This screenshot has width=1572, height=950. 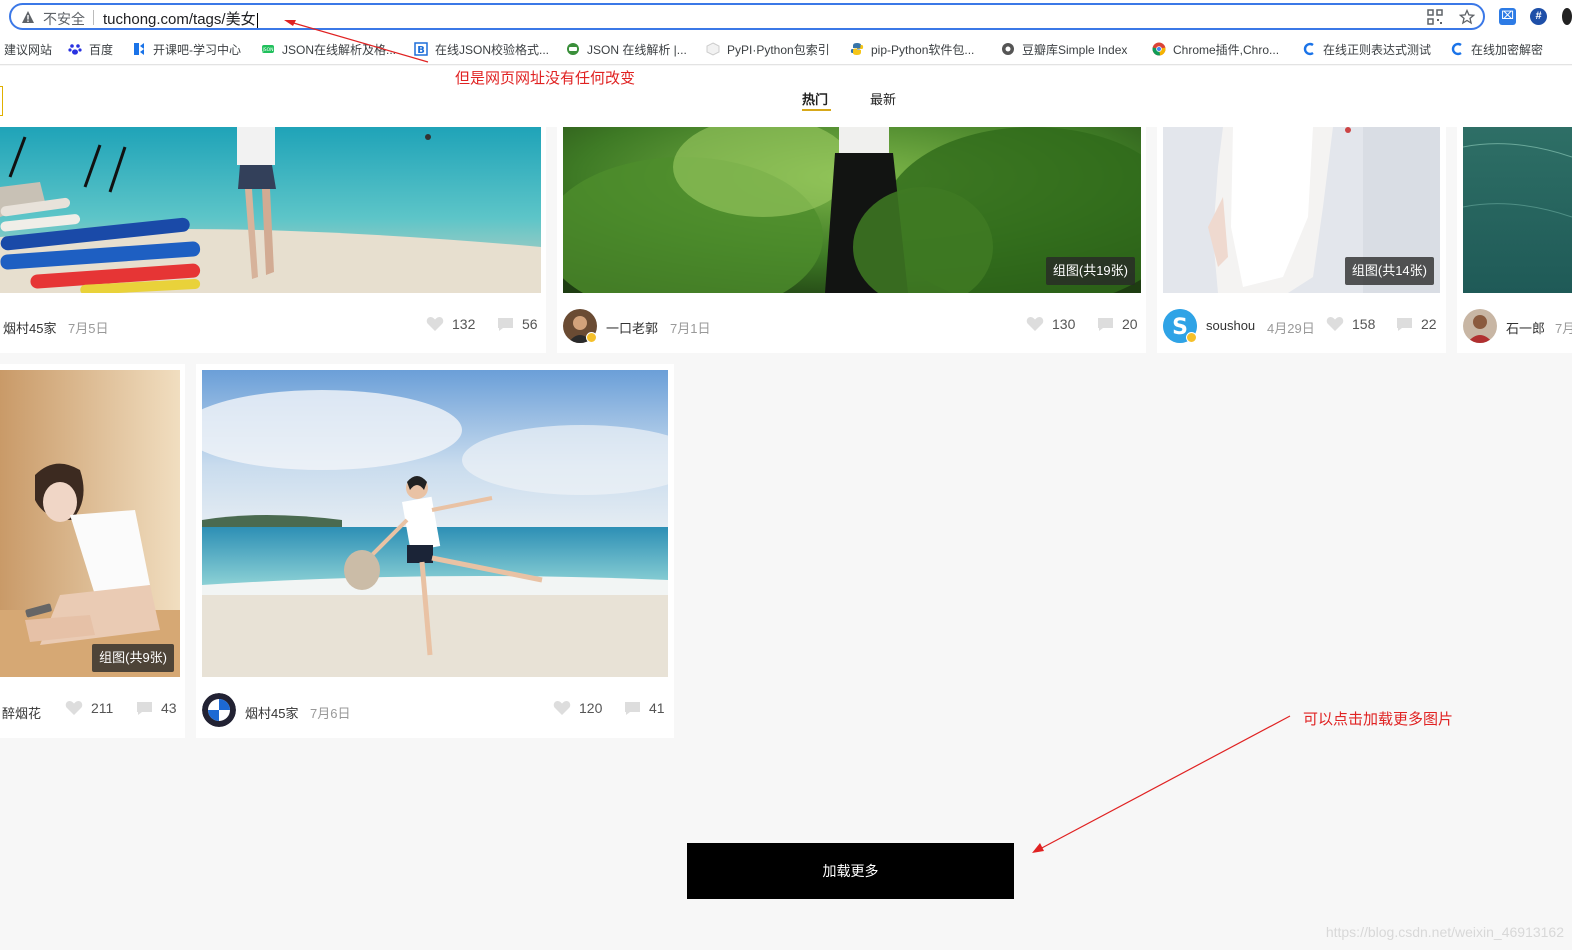 What do you see at coordinates (1444, 932) in the screenshot?
I see `watermark: https://blog.csdn.net/weixin_46913162` at bounding box center [1444, 932].